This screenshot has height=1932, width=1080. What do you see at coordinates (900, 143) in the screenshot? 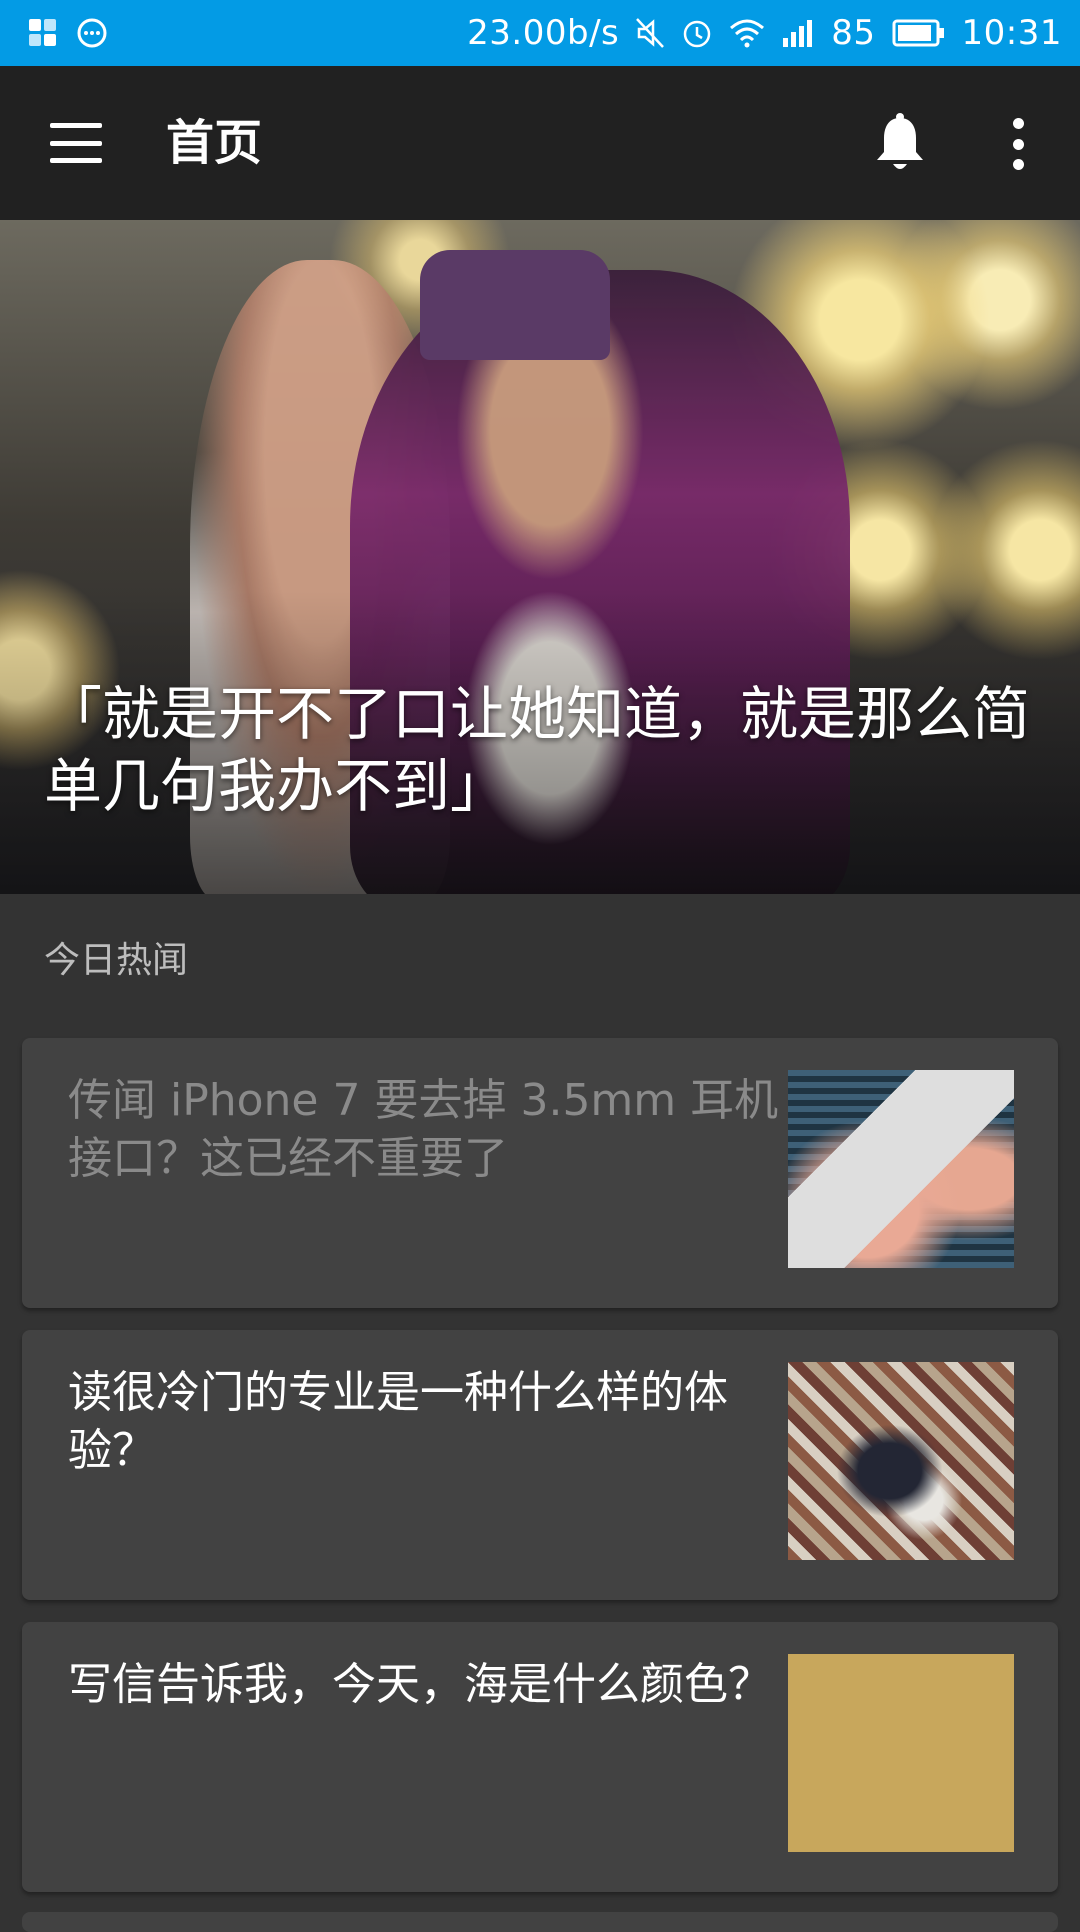
I see `bell-icon` at bounding box center [900, 143].